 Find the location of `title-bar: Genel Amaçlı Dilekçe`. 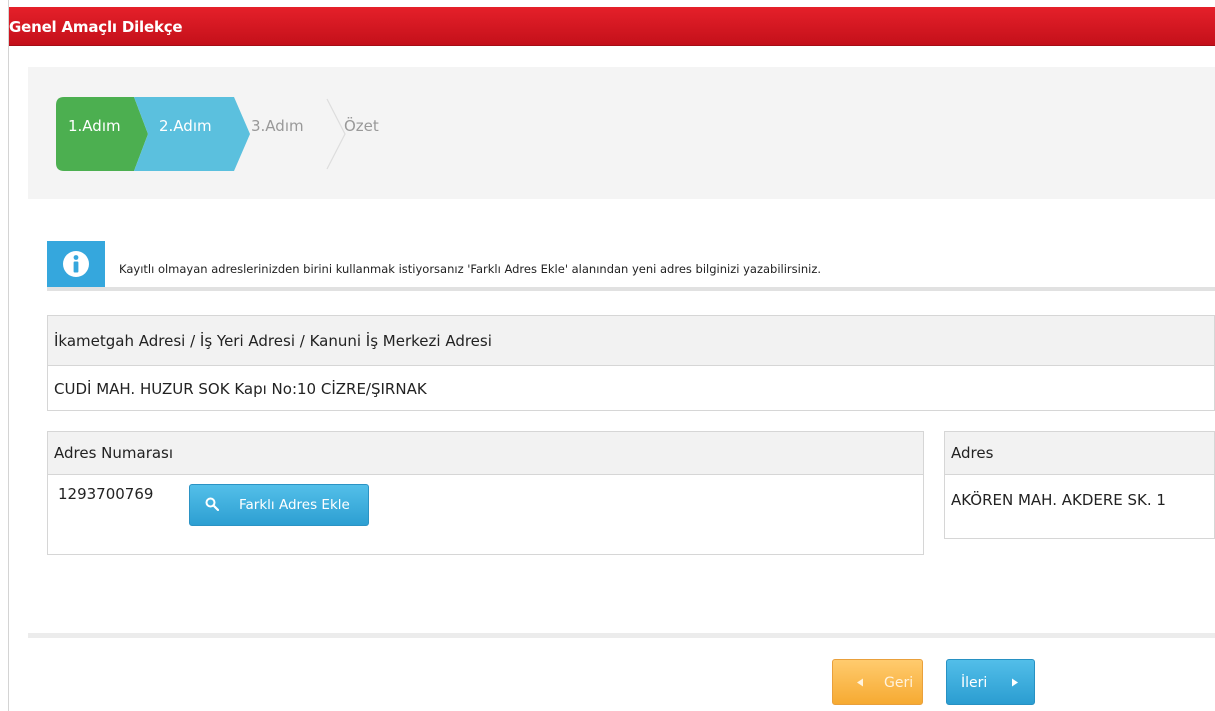

title-bar: Genel Amaçlı Dilekçe is located at coordinates (612, 26).